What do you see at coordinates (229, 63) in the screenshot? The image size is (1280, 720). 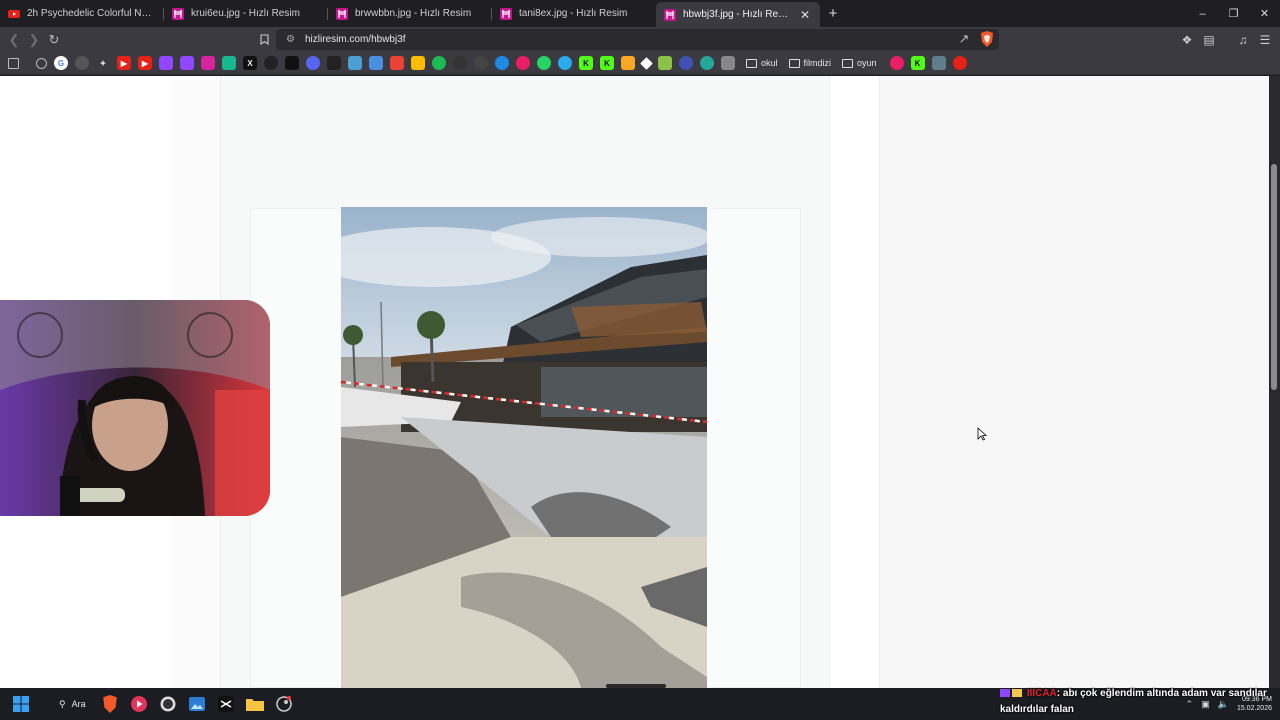 I see `kick-icon` at bounding box center [229, 63].